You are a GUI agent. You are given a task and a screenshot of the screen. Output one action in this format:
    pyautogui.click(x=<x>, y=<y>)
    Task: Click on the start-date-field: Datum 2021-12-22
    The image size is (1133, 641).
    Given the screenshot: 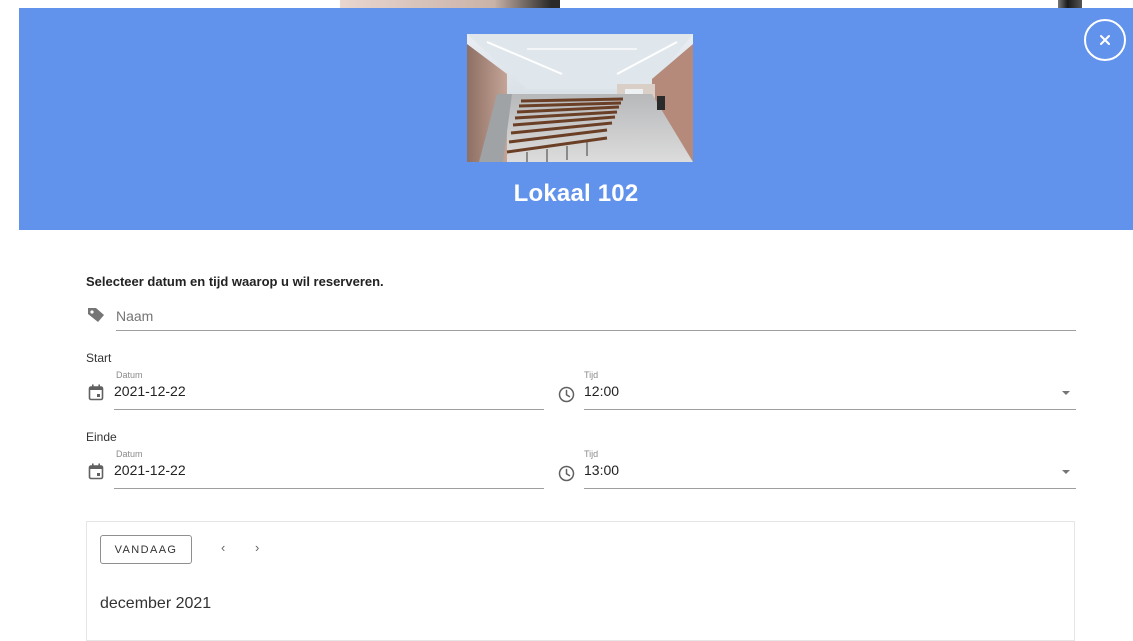 What is the action you would take?
    pyautogui.click(x=315, y=390)
    